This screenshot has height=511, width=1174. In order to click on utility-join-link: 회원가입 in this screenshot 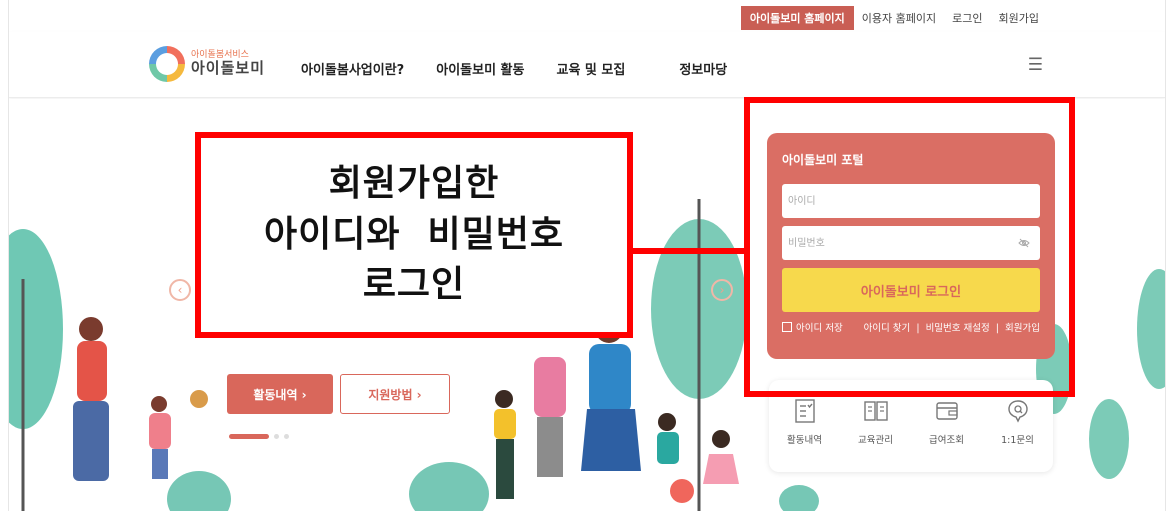, I will do `click(1019, 18)`.